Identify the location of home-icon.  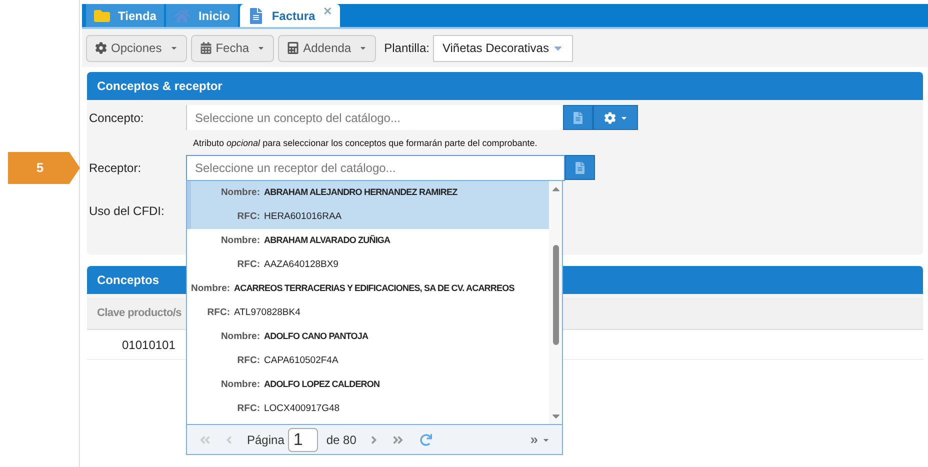
(182, 16).